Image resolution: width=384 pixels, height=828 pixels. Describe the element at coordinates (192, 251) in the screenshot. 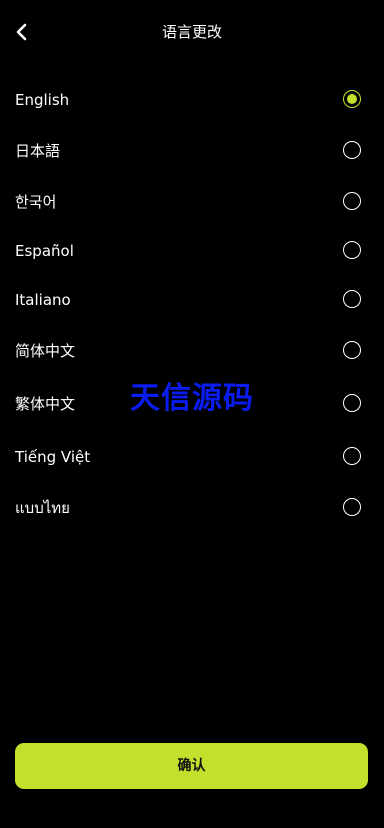

I see `language-option-spanish: Español` at that location.